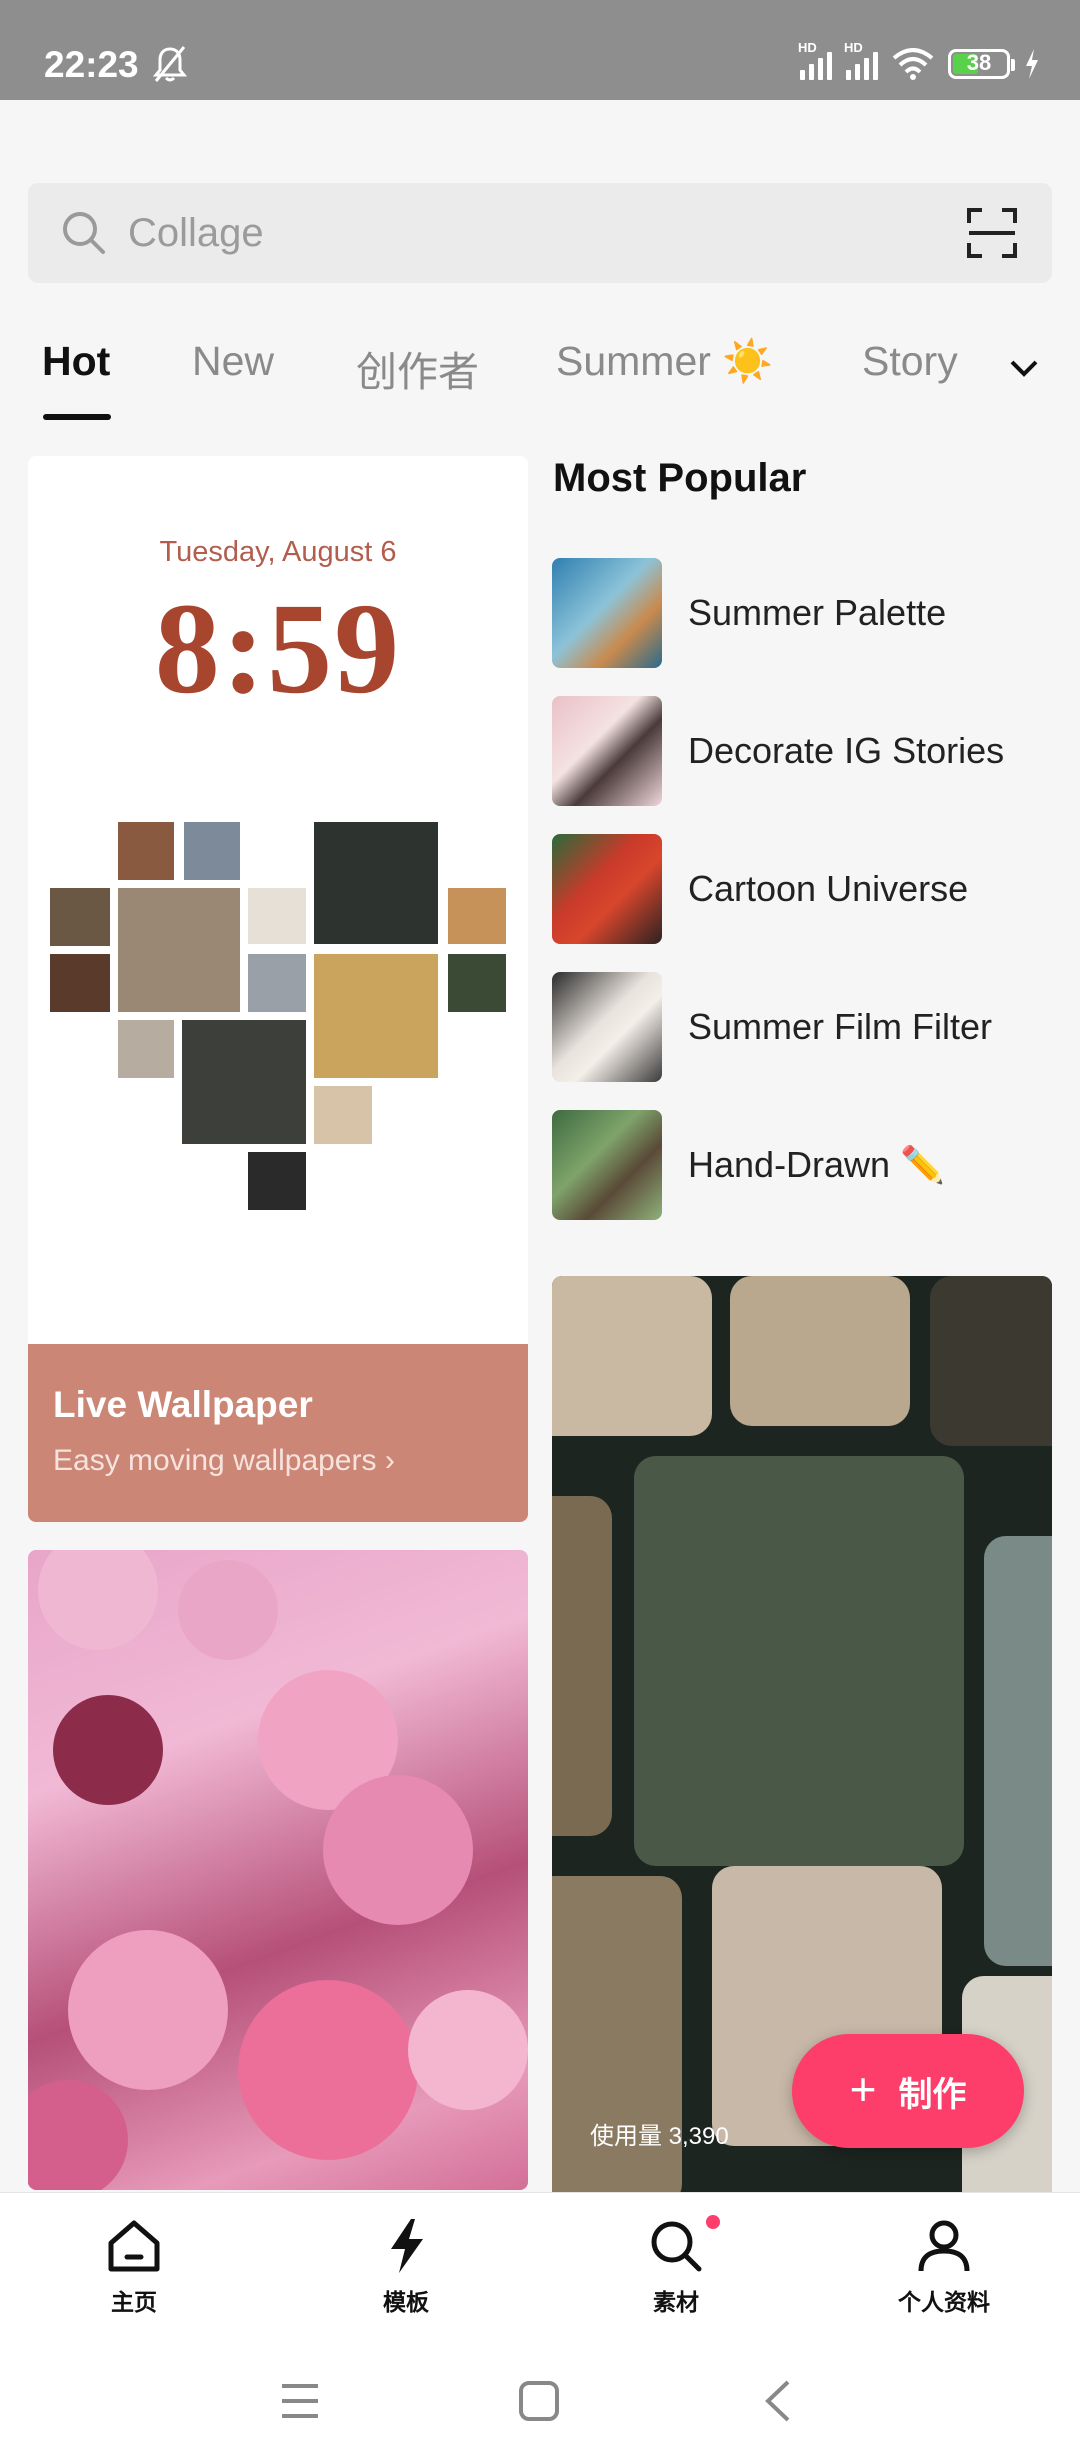 Image resolution: width=1080 pixels, height=2460 pixels. Describe the element at coordinates (815, 60) in the screenshot. I see `signal-icon: HD` at that location.